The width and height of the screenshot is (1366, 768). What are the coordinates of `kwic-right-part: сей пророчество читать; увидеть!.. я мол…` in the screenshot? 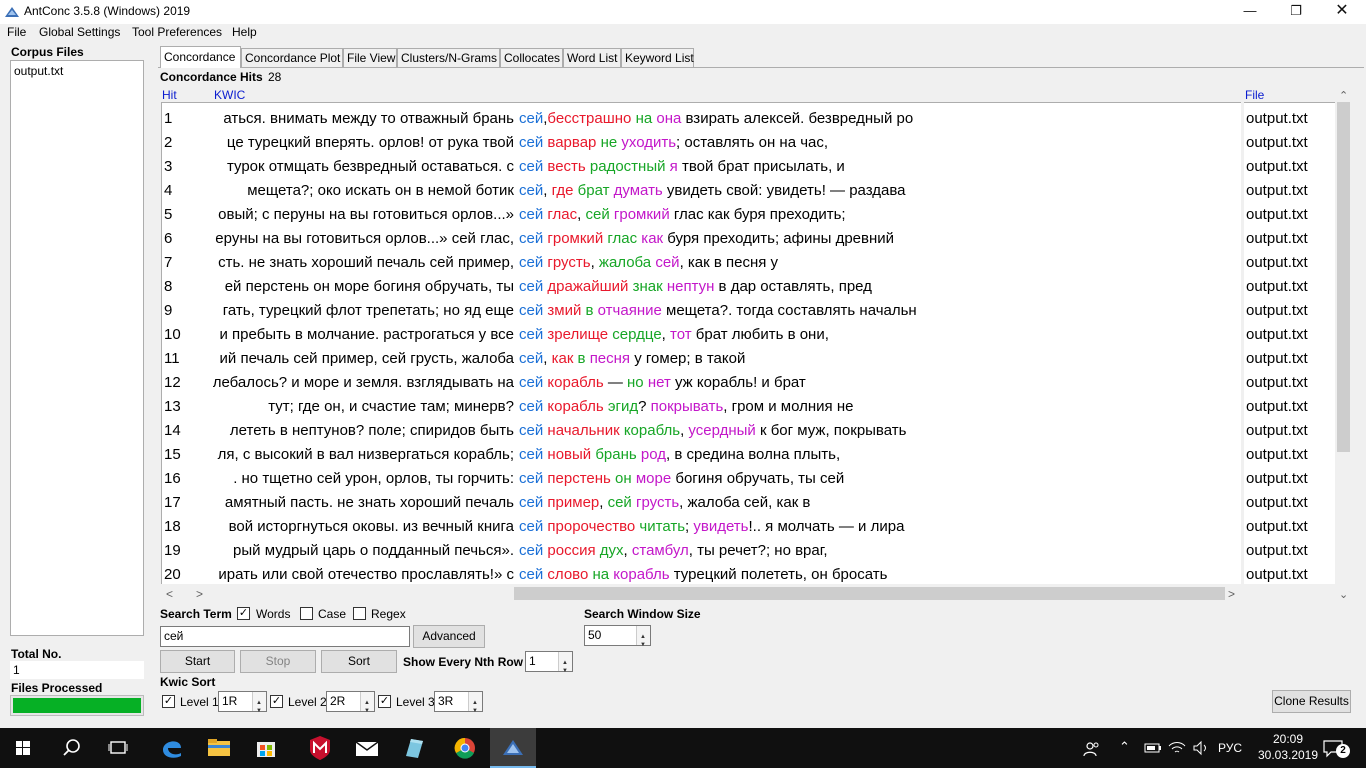 It's located at (711, 527).